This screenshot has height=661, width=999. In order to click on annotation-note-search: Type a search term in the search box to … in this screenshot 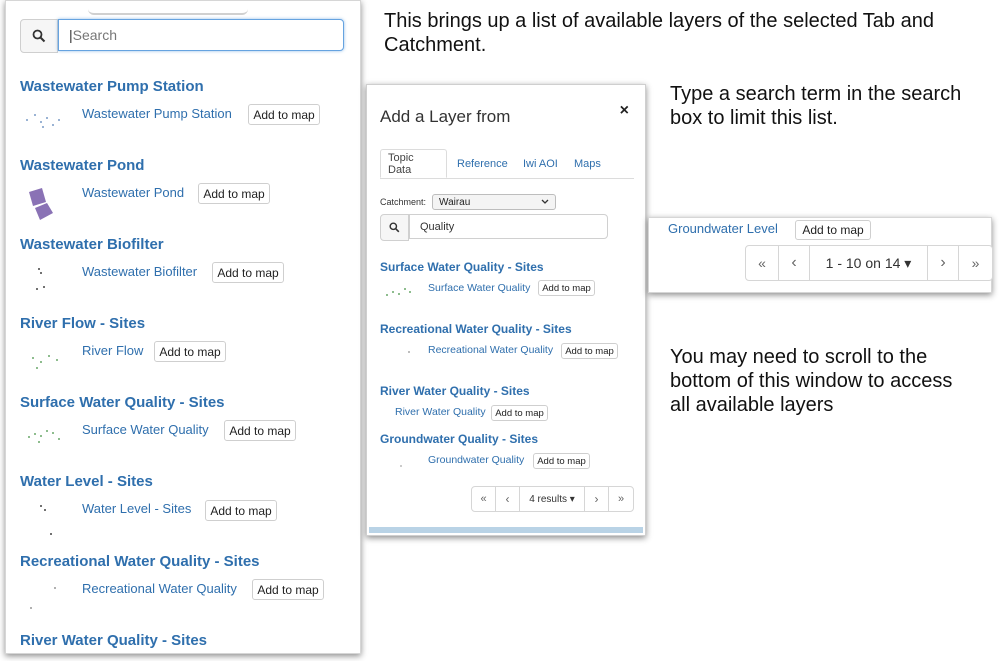, I will do `click(816, 106)`.